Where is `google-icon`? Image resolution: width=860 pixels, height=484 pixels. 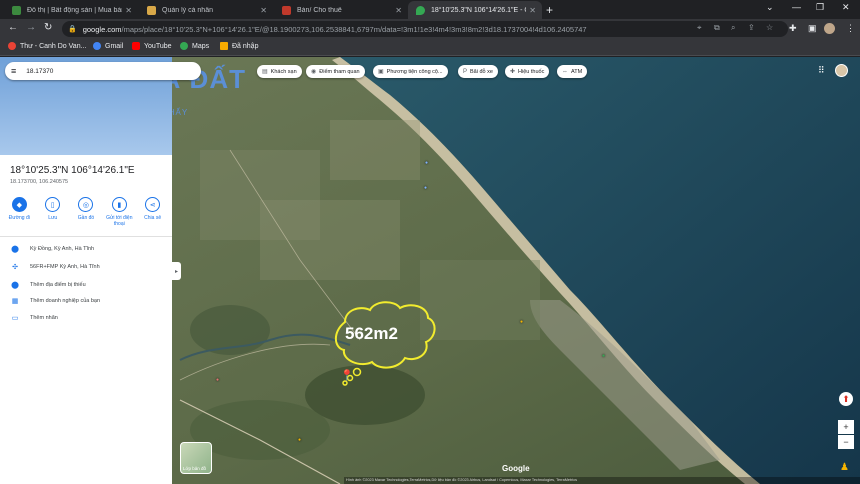
google-icon is located at coordinates (97, 46).